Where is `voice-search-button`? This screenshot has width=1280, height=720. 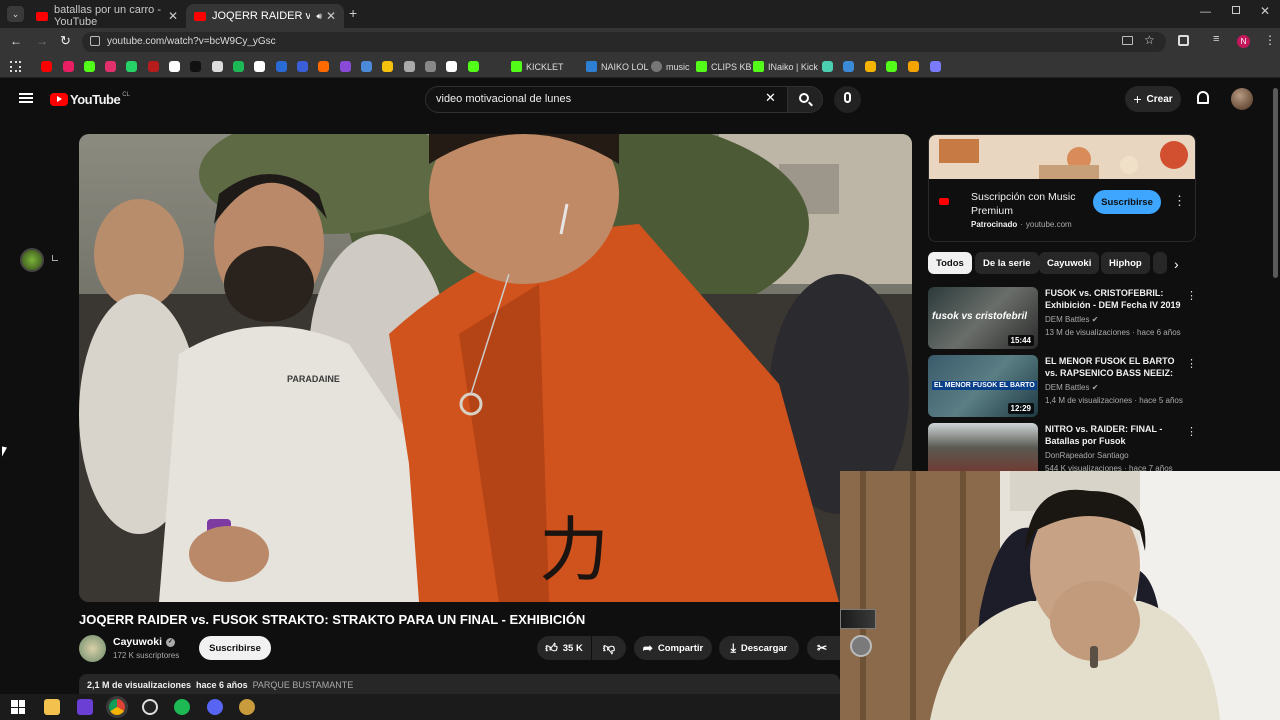 voice-search-button is located at coordinates (847, 99).